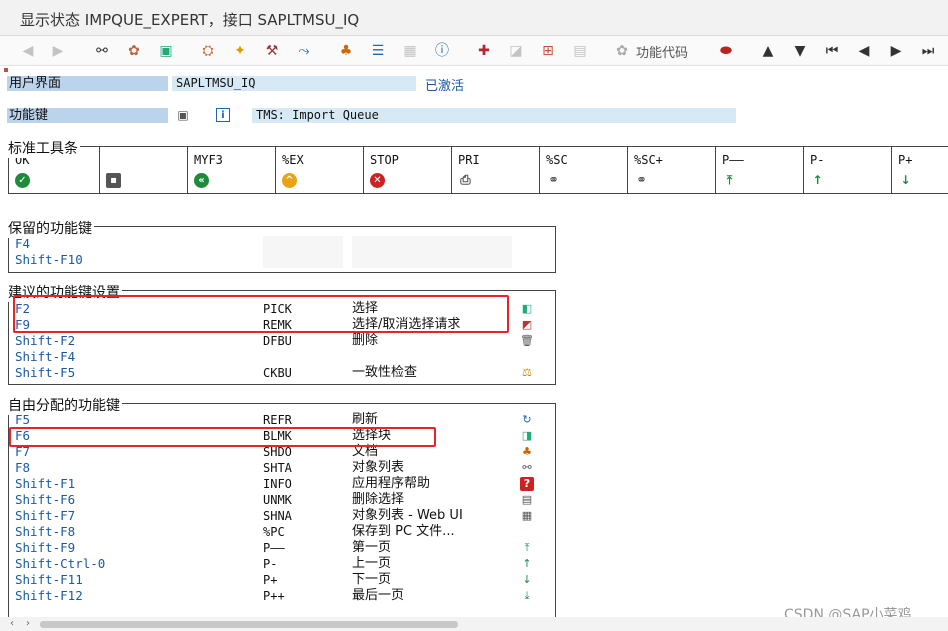  Describe the element at coordinates (58, 51) in the screenshot. I see `forward-arrow-icon: ▶` at that location.